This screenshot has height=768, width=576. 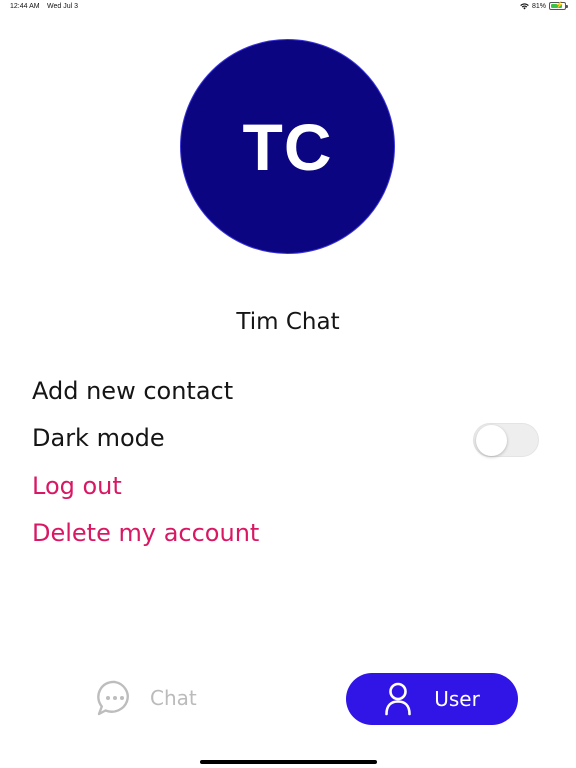 I want to click on battery-percent: 81%, so click(x=538, y=6).